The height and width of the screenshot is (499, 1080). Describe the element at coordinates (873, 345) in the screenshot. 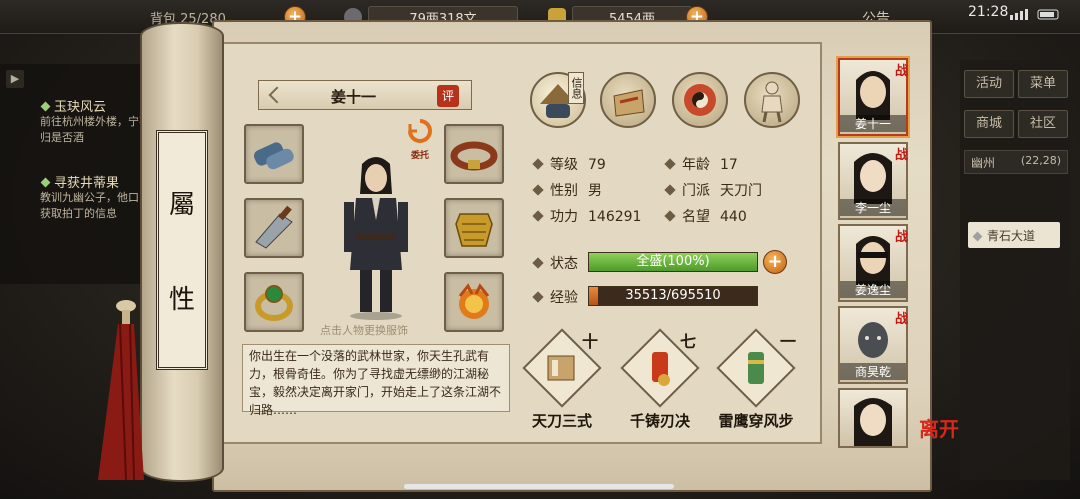

I see `team-member-4: 战 商昊乾` at that location.